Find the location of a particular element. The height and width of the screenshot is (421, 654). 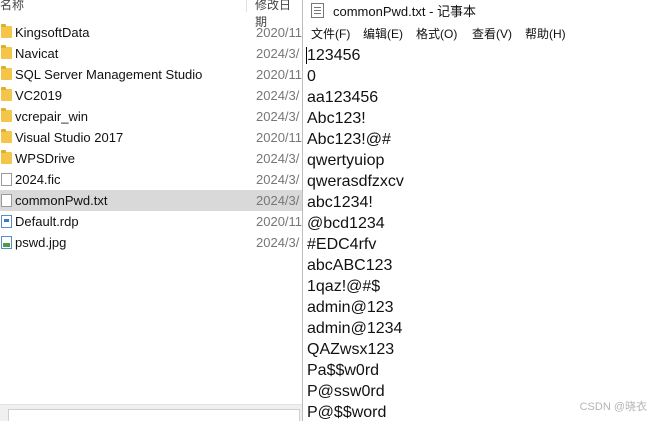

text-line: aa123456 is located at coordinates (343, 97).